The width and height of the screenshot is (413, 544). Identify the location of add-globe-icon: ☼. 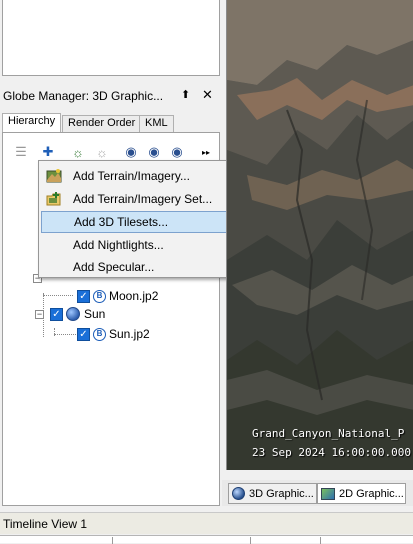
(78, 152).